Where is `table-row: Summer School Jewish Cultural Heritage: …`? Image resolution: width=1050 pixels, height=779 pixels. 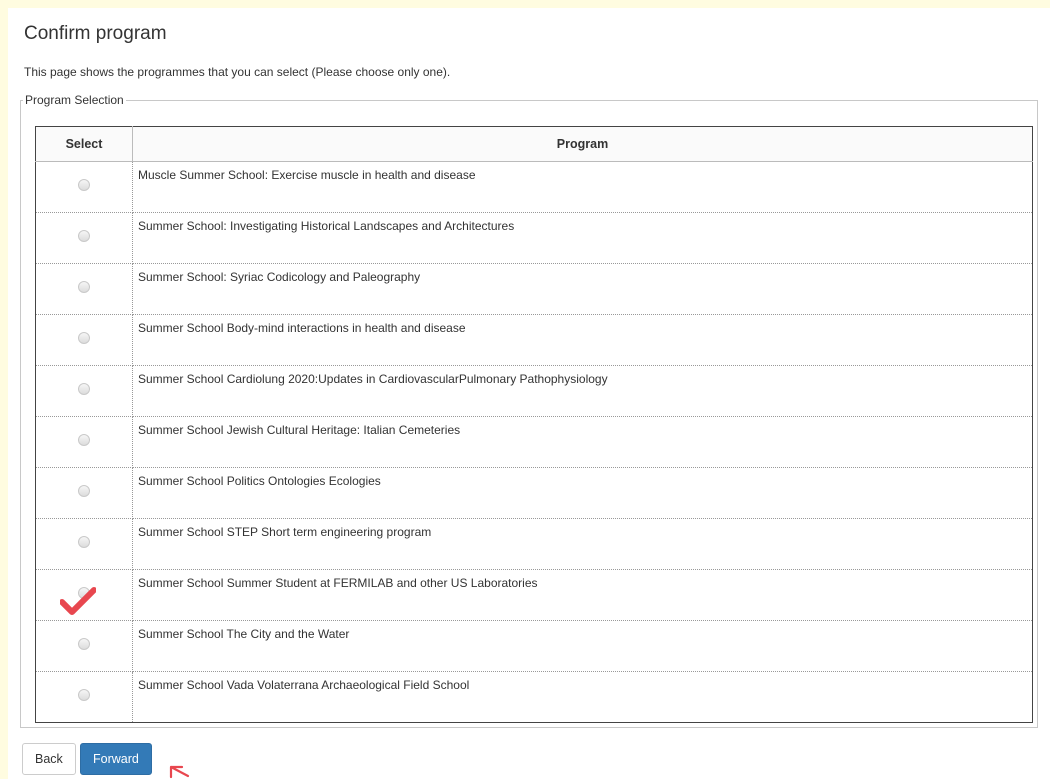
table-row: Summer School Jewish Cultural Heritage: … is located at coordinates (534, 442).